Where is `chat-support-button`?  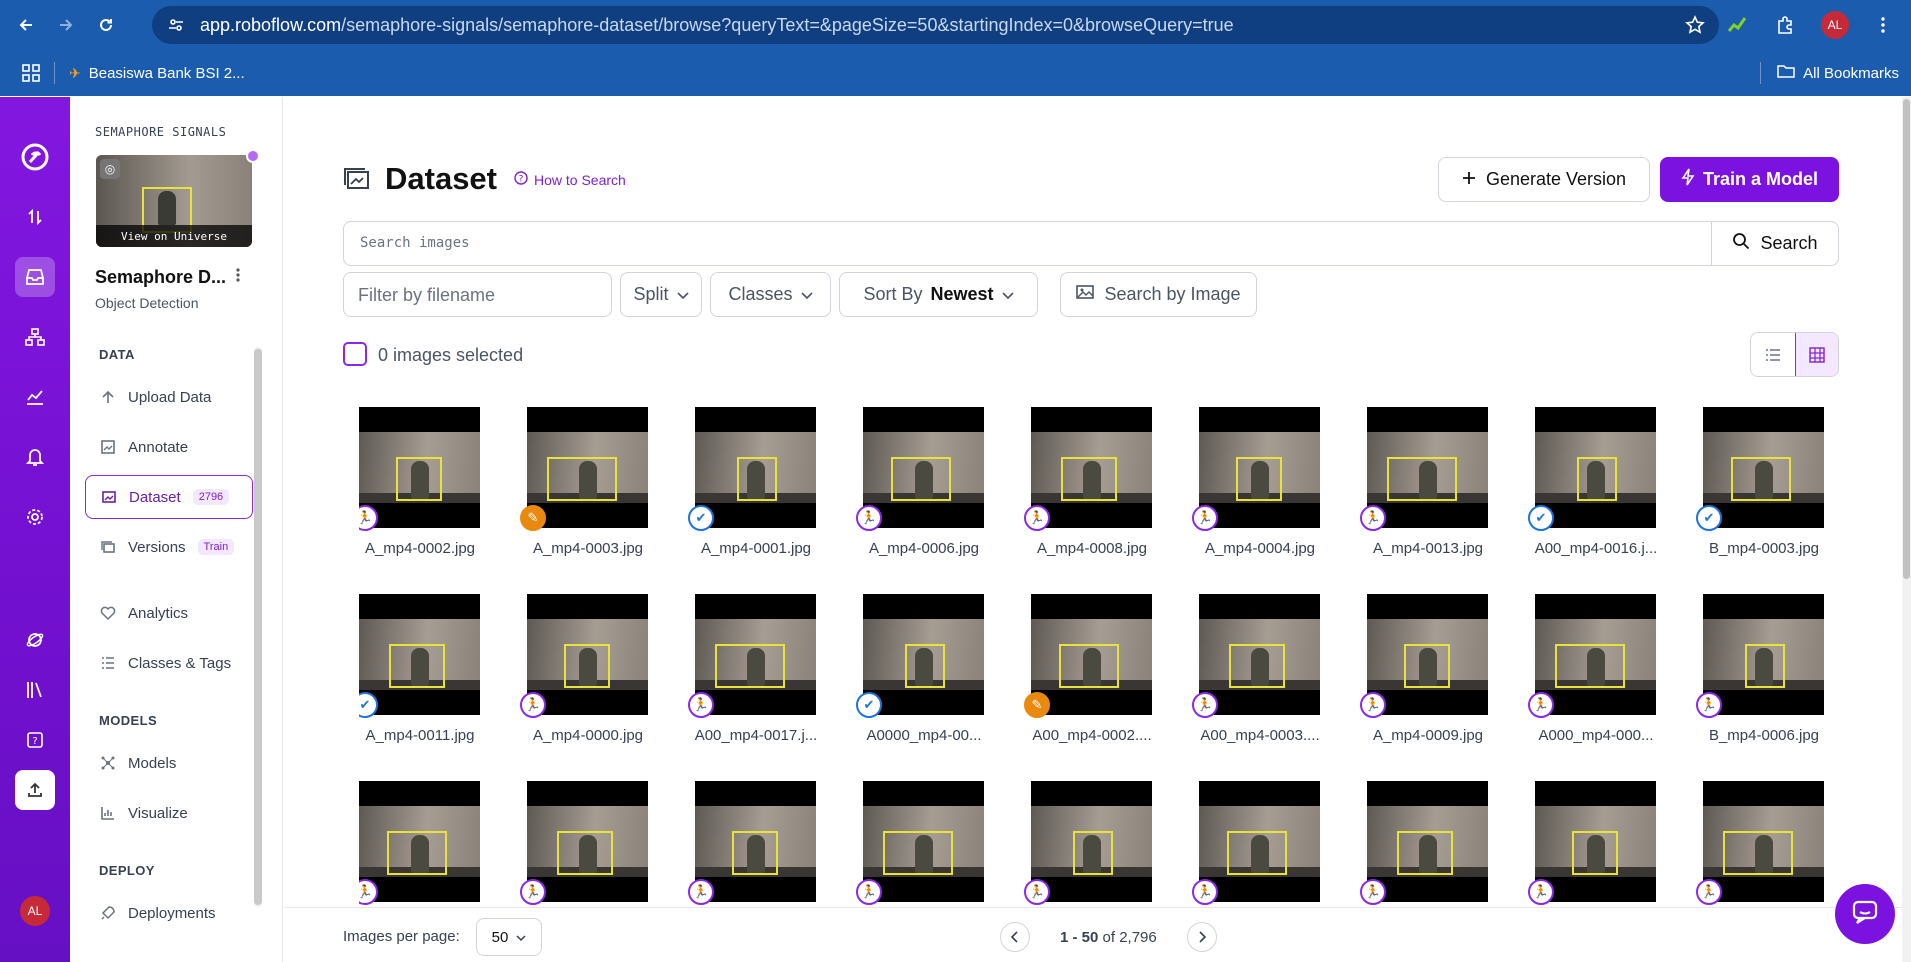
chat-support-button is located at coordinates (1865, 914).